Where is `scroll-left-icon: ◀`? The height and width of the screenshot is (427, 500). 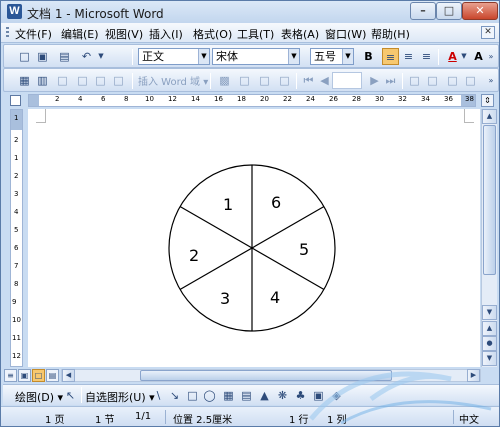 scroll-left-icon: ◀ is located at coordinates (68, 375).